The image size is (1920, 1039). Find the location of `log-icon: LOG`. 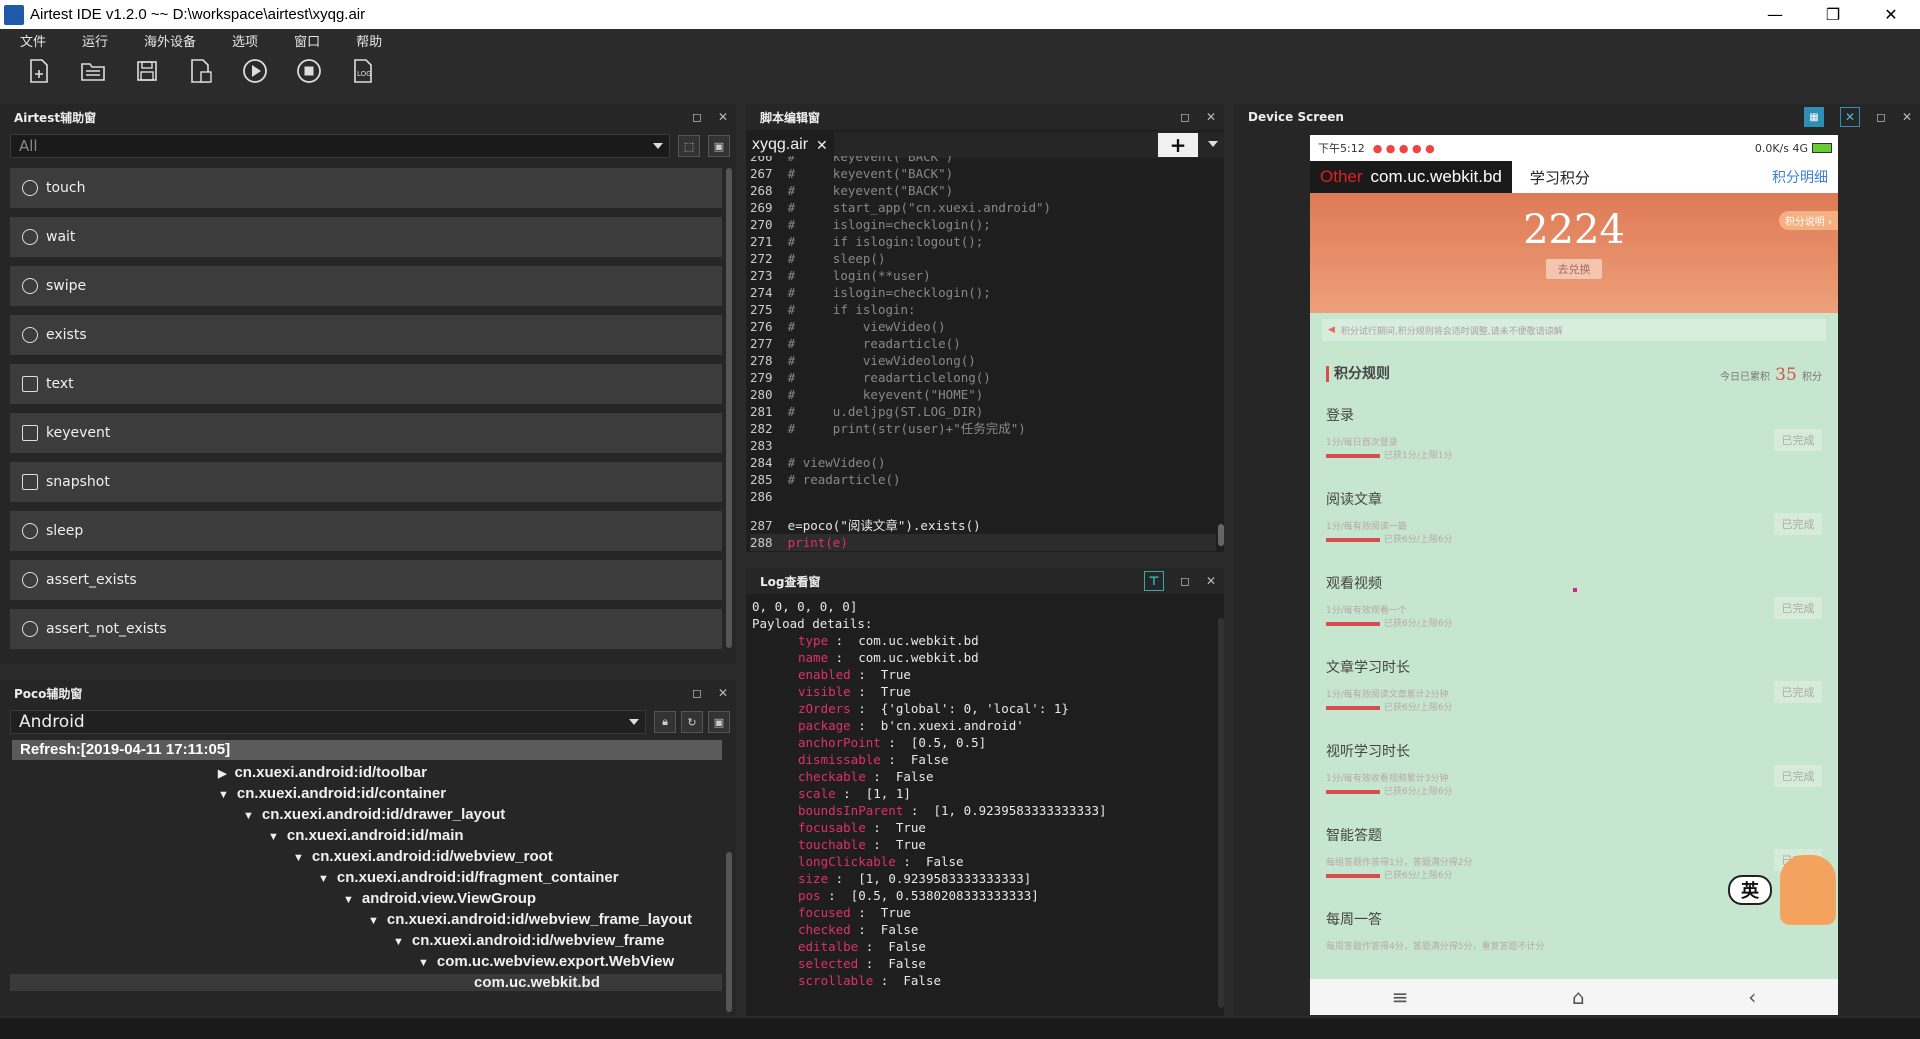

log-icon: LOG is located at coordinates (363, 71).